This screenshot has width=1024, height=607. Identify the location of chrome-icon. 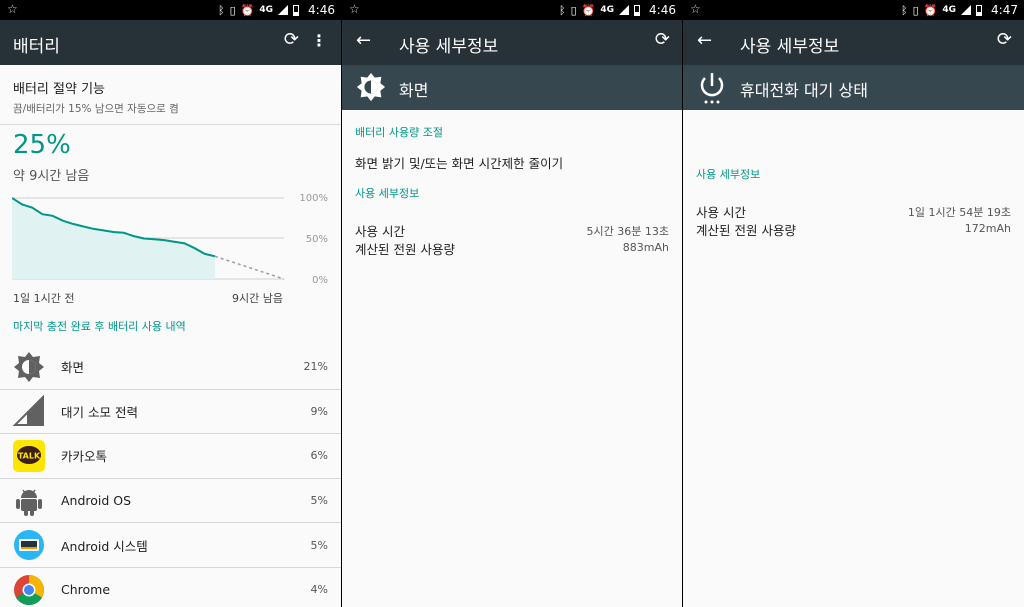
(29, 590).